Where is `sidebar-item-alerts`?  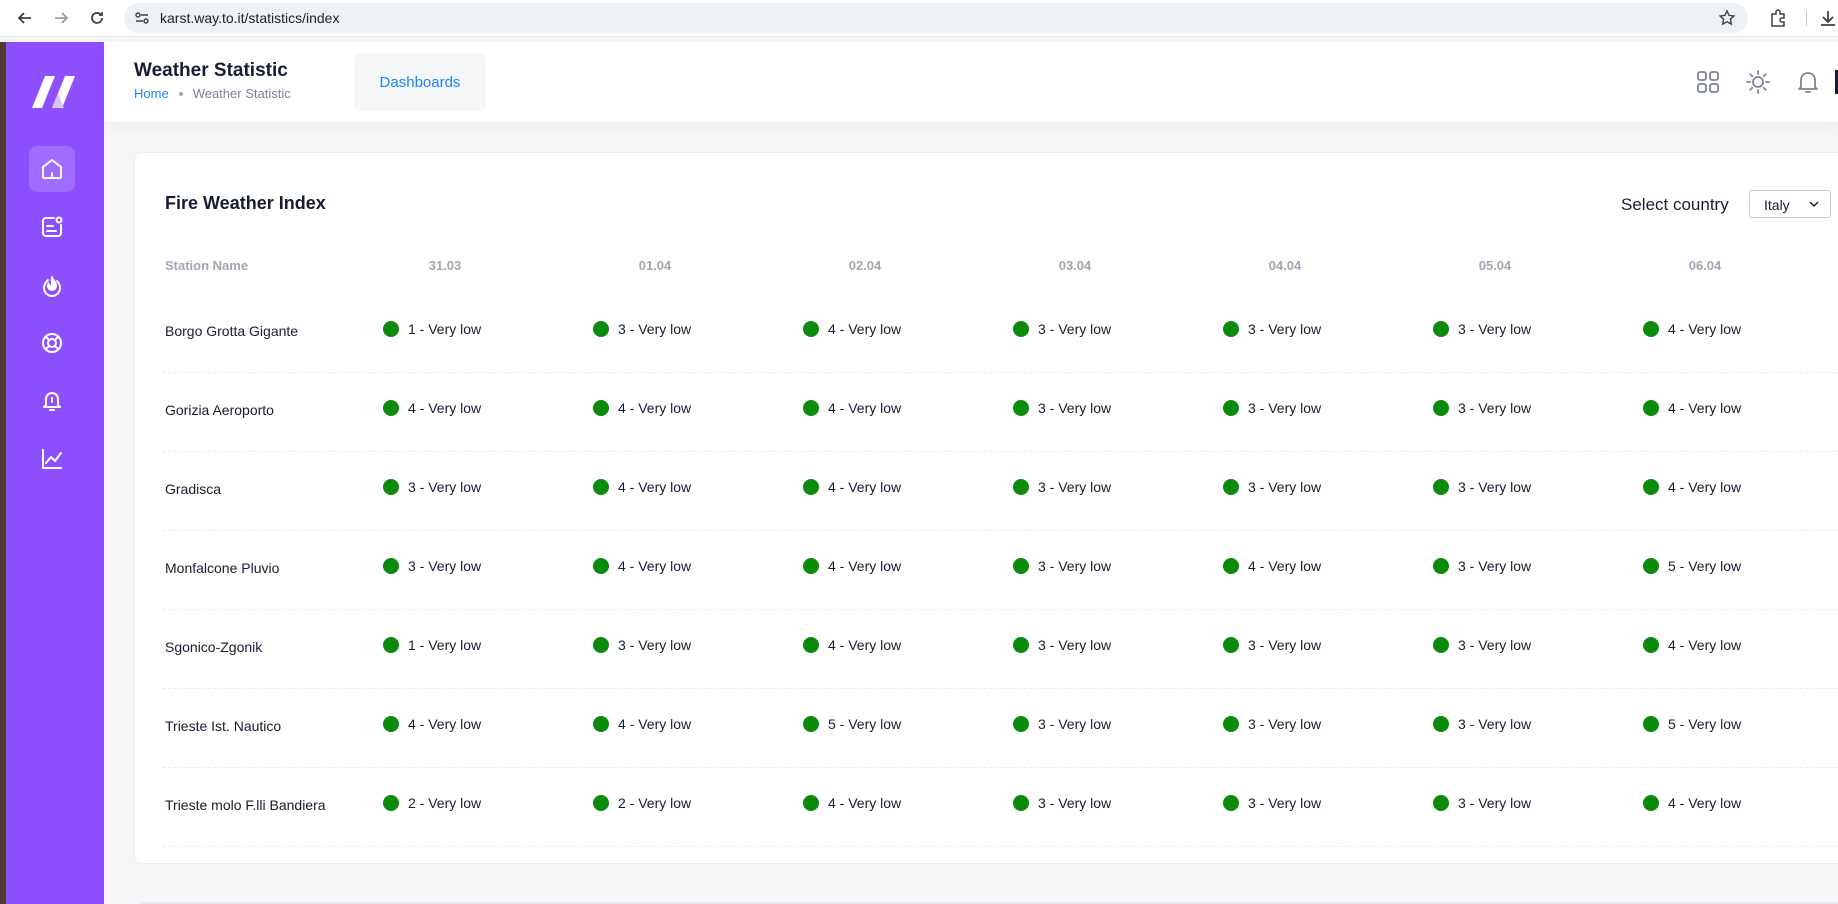
sidebar-item-alerts is located at coordinates (52, 401).